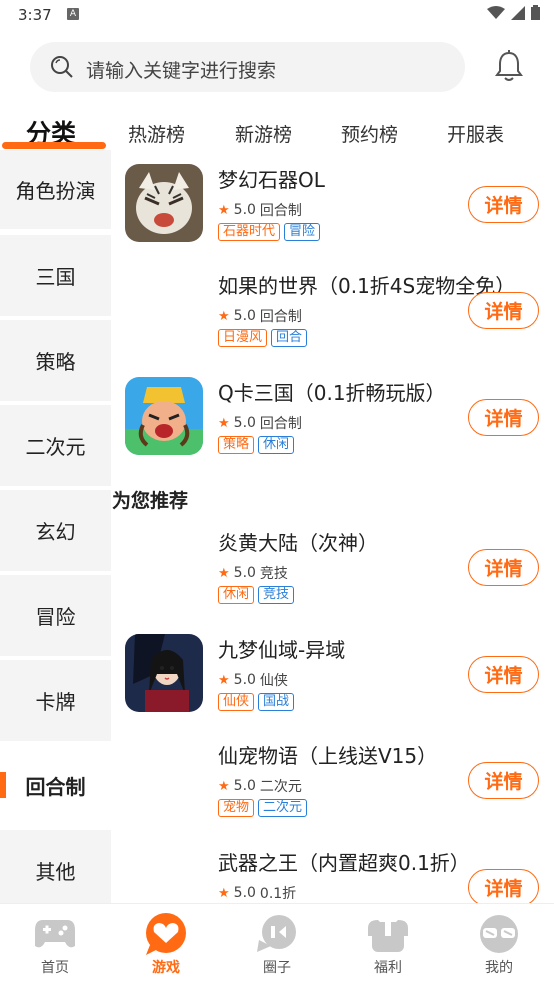  Describe the element at coordinates (271, 180) in the screenshot. I see `game-title: 梦幻石器OL` at that location.